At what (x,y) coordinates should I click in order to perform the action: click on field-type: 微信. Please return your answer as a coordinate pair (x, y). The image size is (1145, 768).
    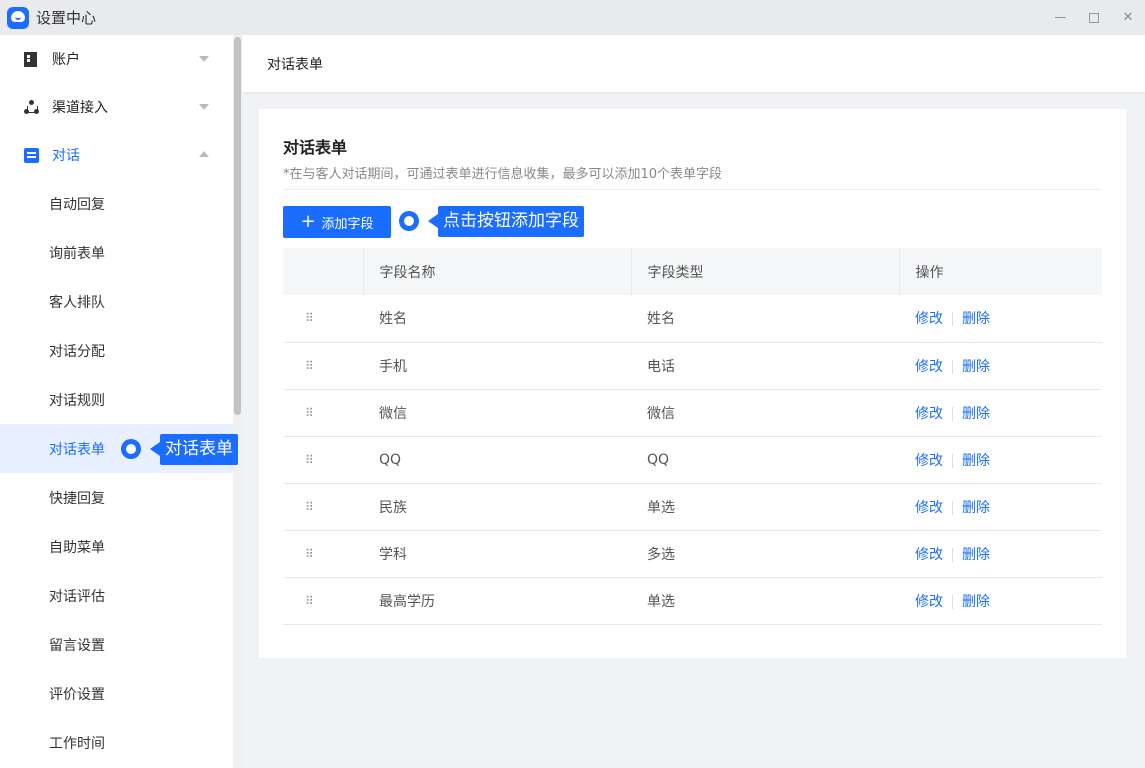
    Looking at the image, I should click on (765, 413).